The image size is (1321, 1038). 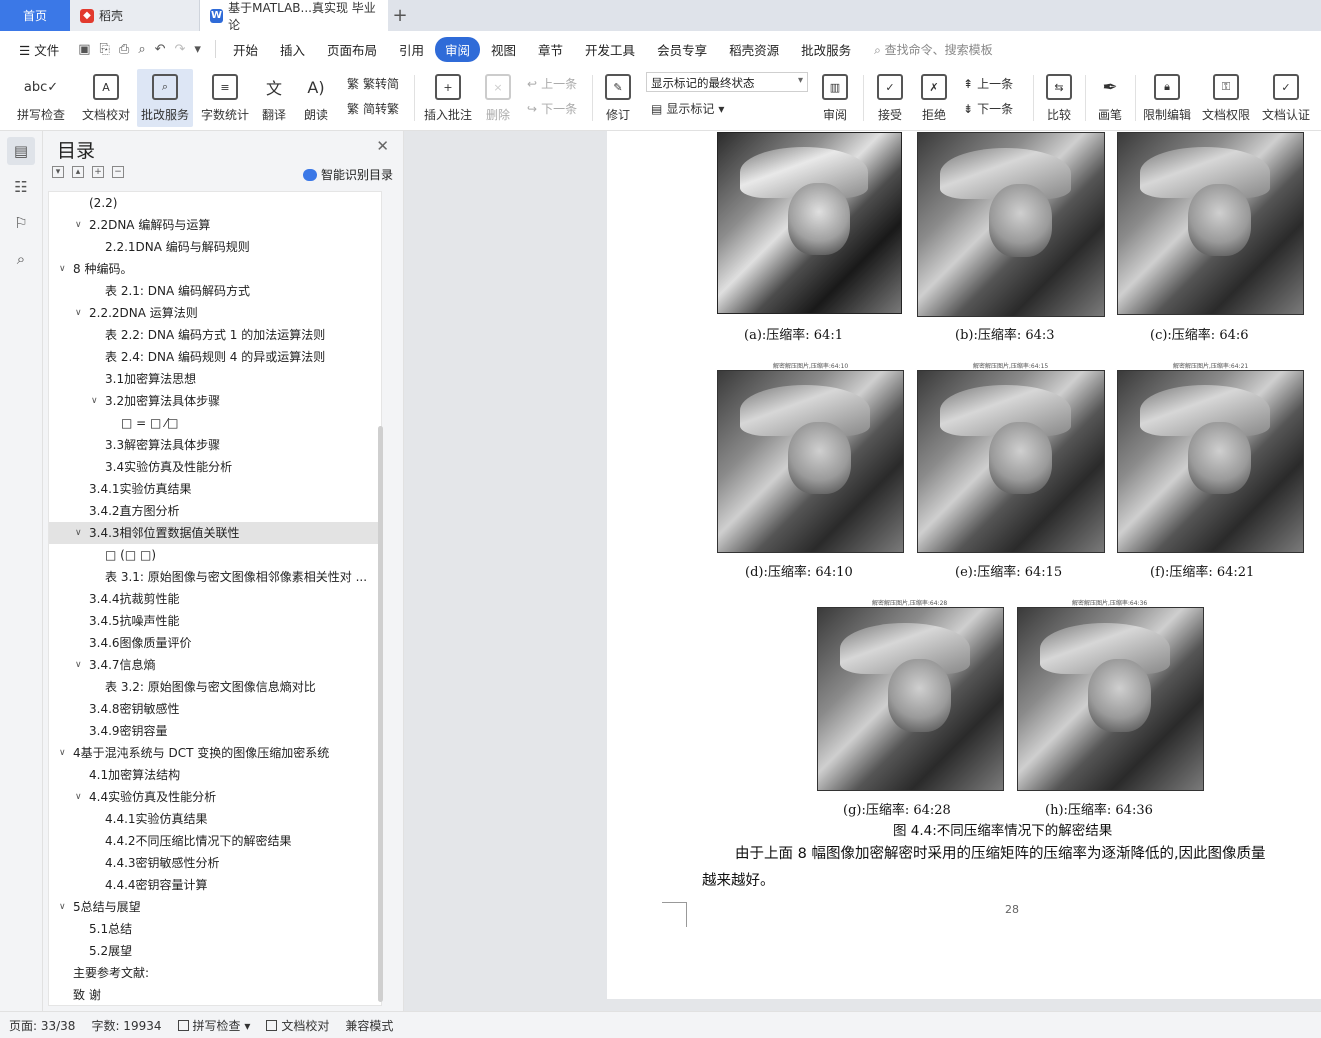 I want to click on delete-comment-button: × 删除, so click(x=498, y=98).